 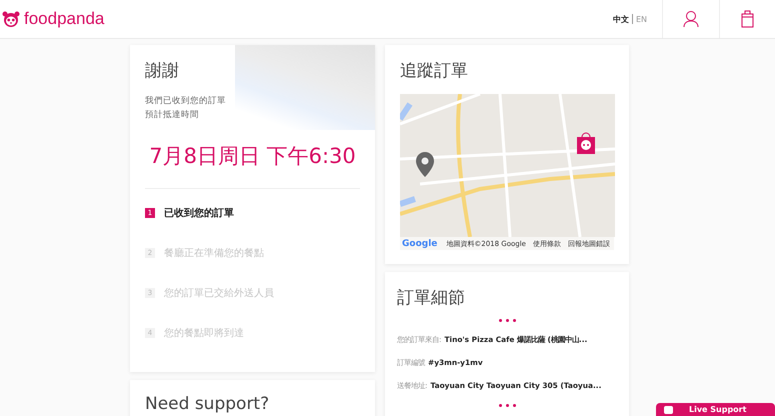 I want to click on google-logo: Google, so click(x=419, y=243).